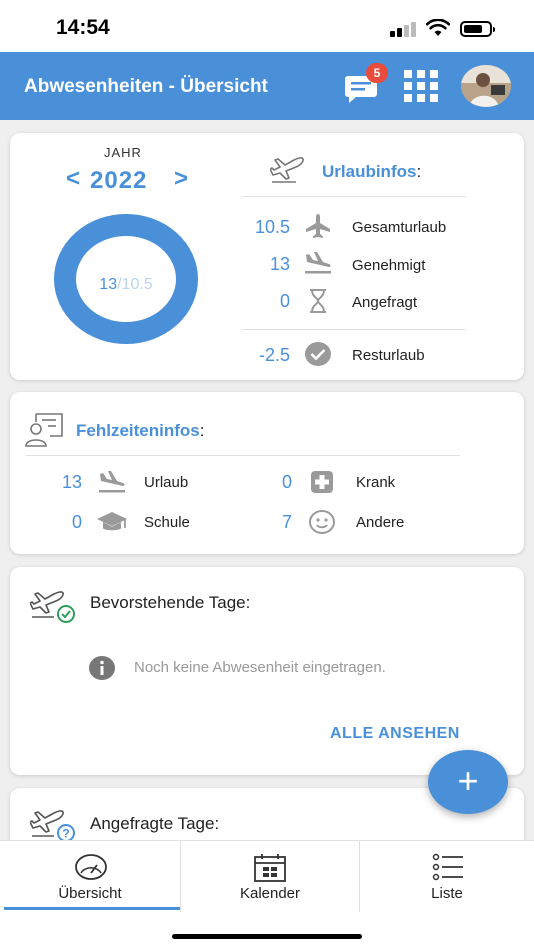  What do you see at coordinates (108, 284) in the screenshot?
I see `donut-taken-value: 13` at bounding box center [108, 284].